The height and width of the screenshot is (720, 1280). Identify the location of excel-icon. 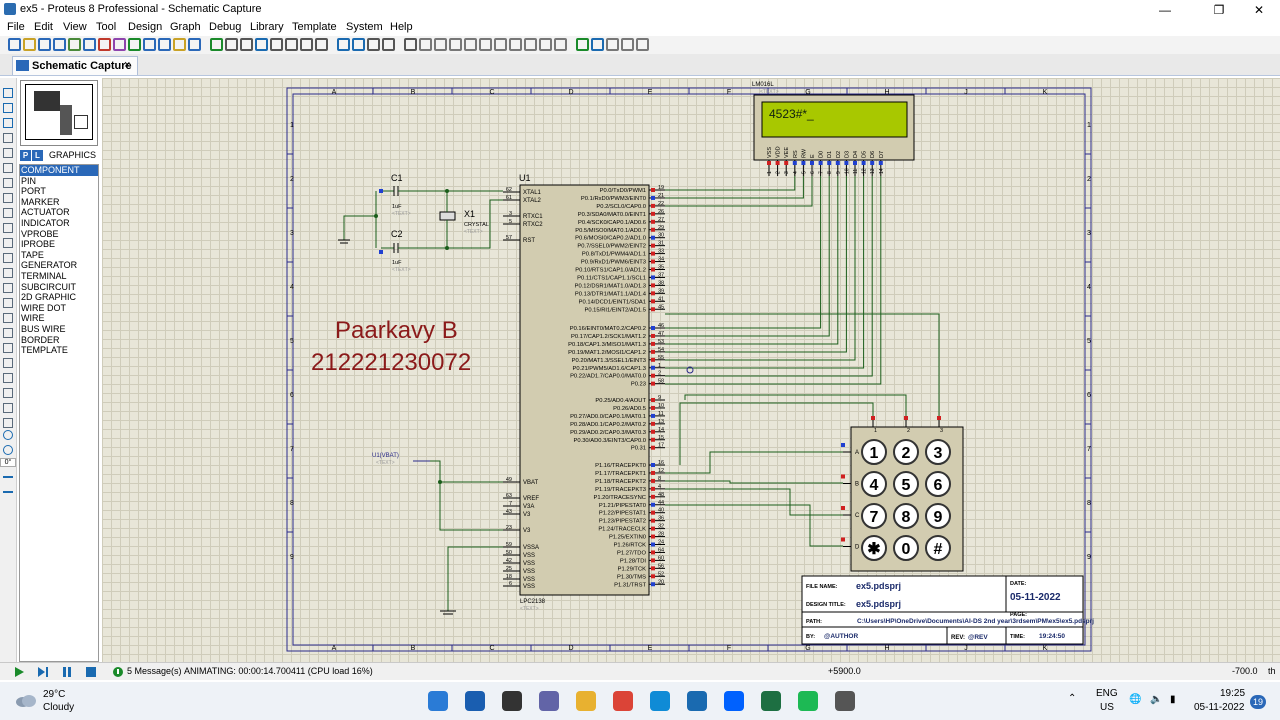
(771, 701).